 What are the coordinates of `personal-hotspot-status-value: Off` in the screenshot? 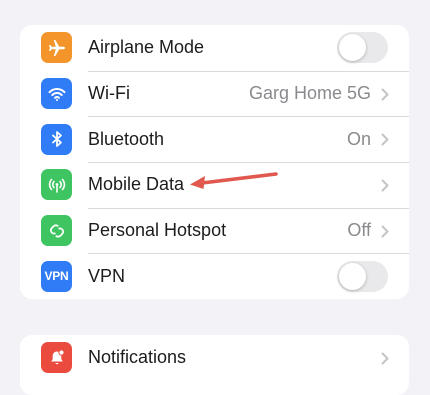 It's located at (359, 230).